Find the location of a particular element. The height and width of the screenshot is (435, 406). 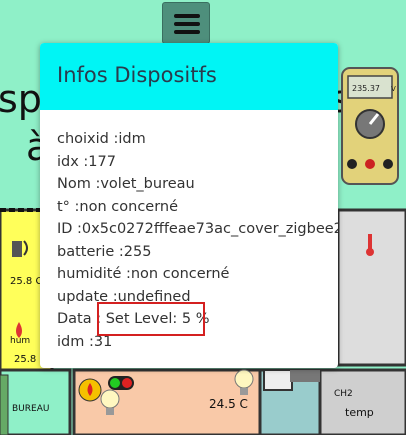

multimeter-icon: 235.37 V is located at coordinates (370, 126).